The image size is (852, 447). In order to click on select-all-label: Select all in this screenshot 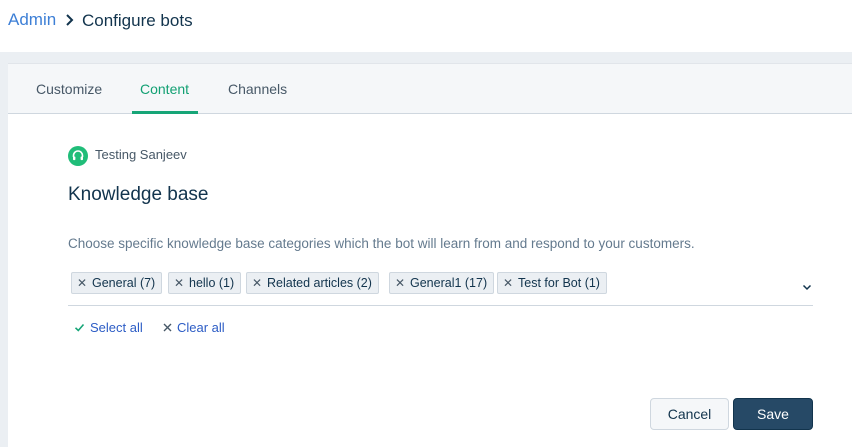, I will do `click(116, 327)`.